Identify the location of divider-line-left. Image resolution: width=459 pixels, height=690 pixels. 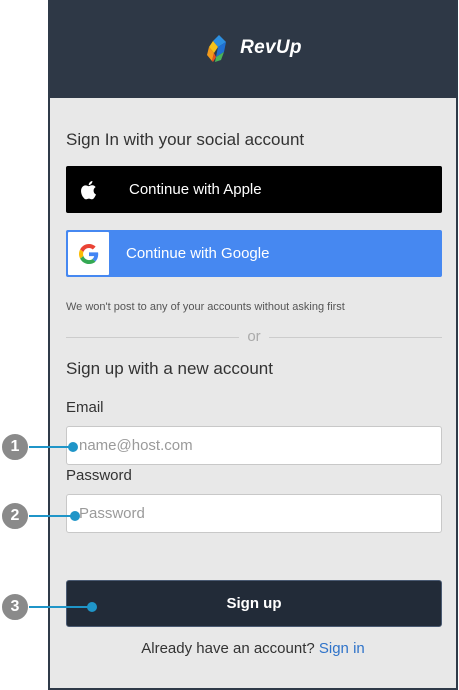
(153, 337).